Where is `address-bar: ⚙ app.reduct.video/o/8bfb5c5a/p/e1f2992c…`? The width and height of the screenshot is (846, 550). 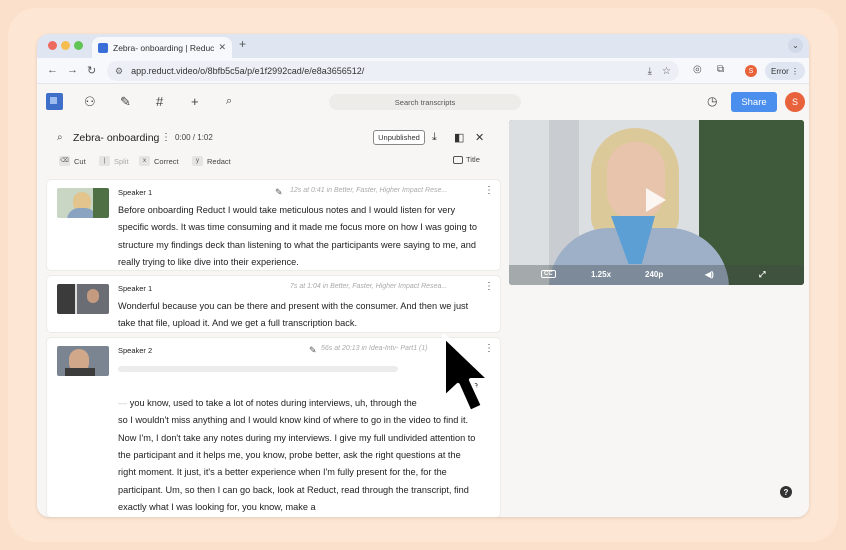
address-bar: ⚙ app.reduct.video/o/8bfb5c5a/p/e1f2992c… is located at coordinates (393, 71).